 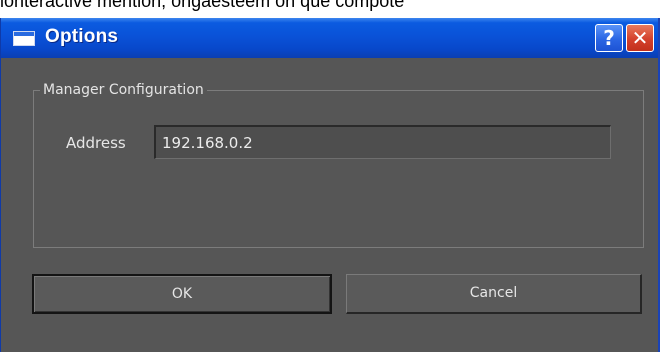 What do you see at coordinates (640, 38) in the screenshot?
I see `close-button: ✕` at bounding box center [640, 38].